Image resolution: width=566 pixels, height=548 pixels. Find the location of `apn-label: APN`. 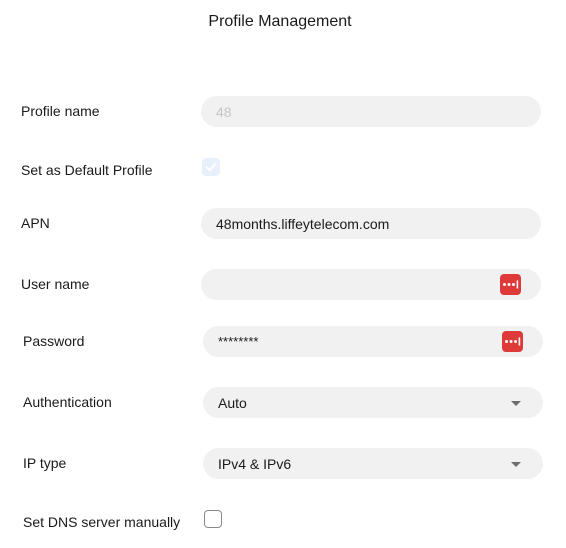

apn-label: APN is located at coordinates (35, 223).